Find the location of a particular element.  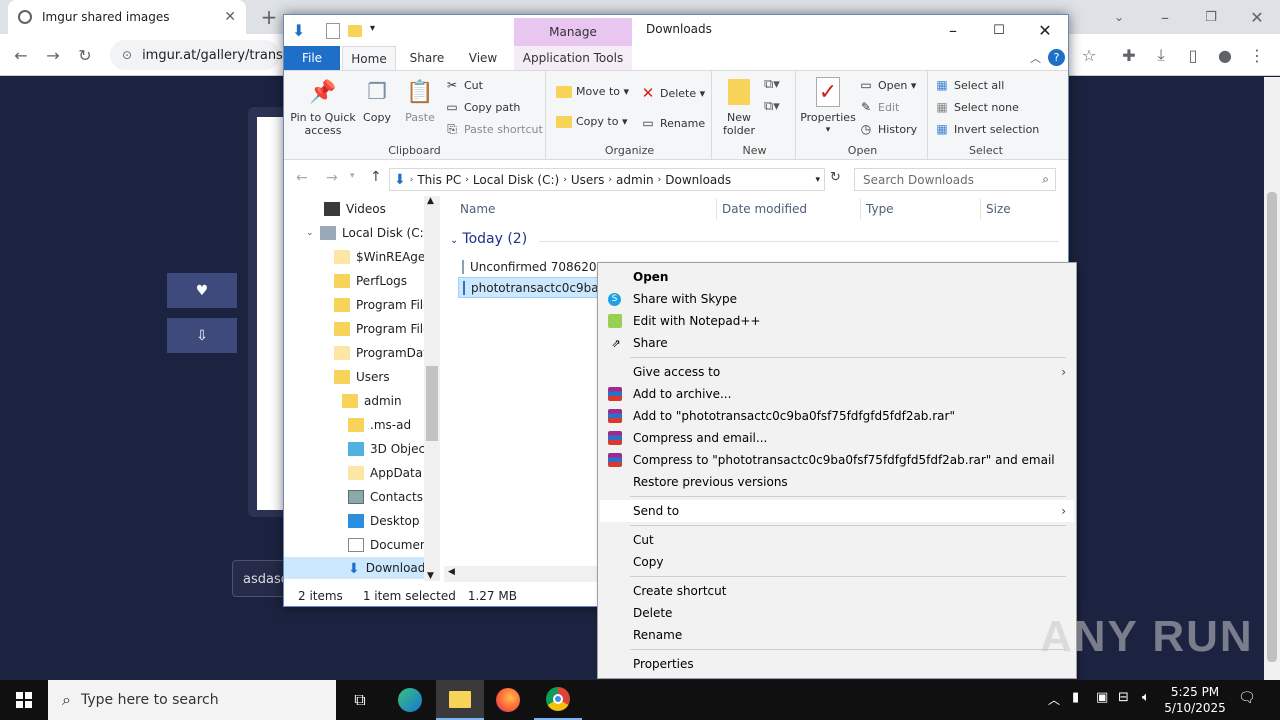

nav-item-local-disk: ⌄ Local Disk (C:) is located at coordinates (367, 233).